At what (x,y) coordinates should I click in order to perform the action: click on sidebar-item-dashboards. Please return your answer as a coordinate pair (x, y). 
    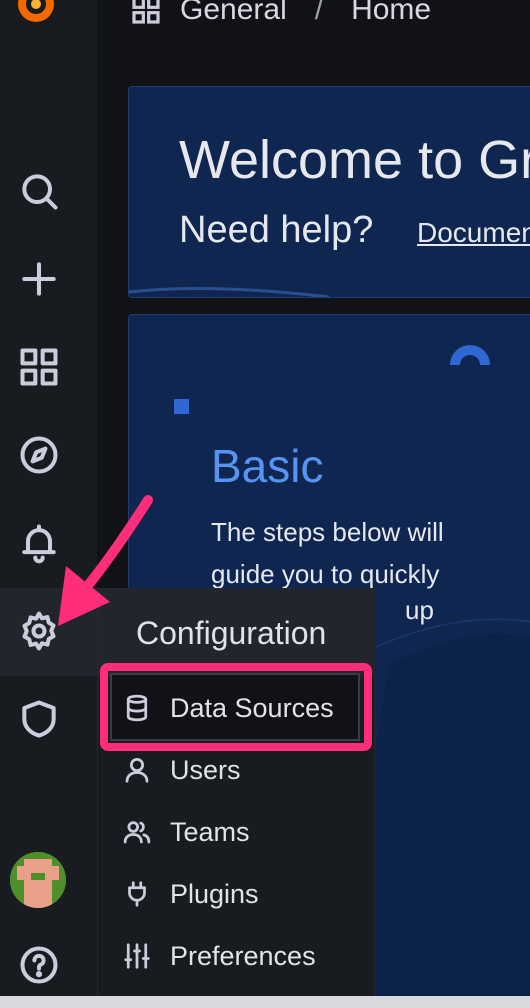
    Looking at the image, I should click on (39, 367).